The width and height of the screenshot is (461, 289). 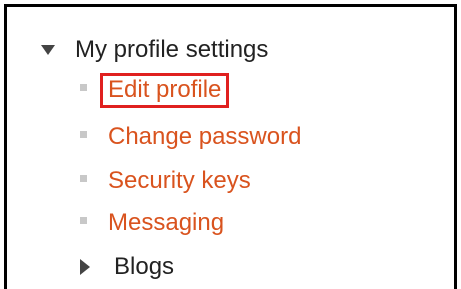 I want to click on tree-node-blogs: Blogs, so click(x=127, y=267).